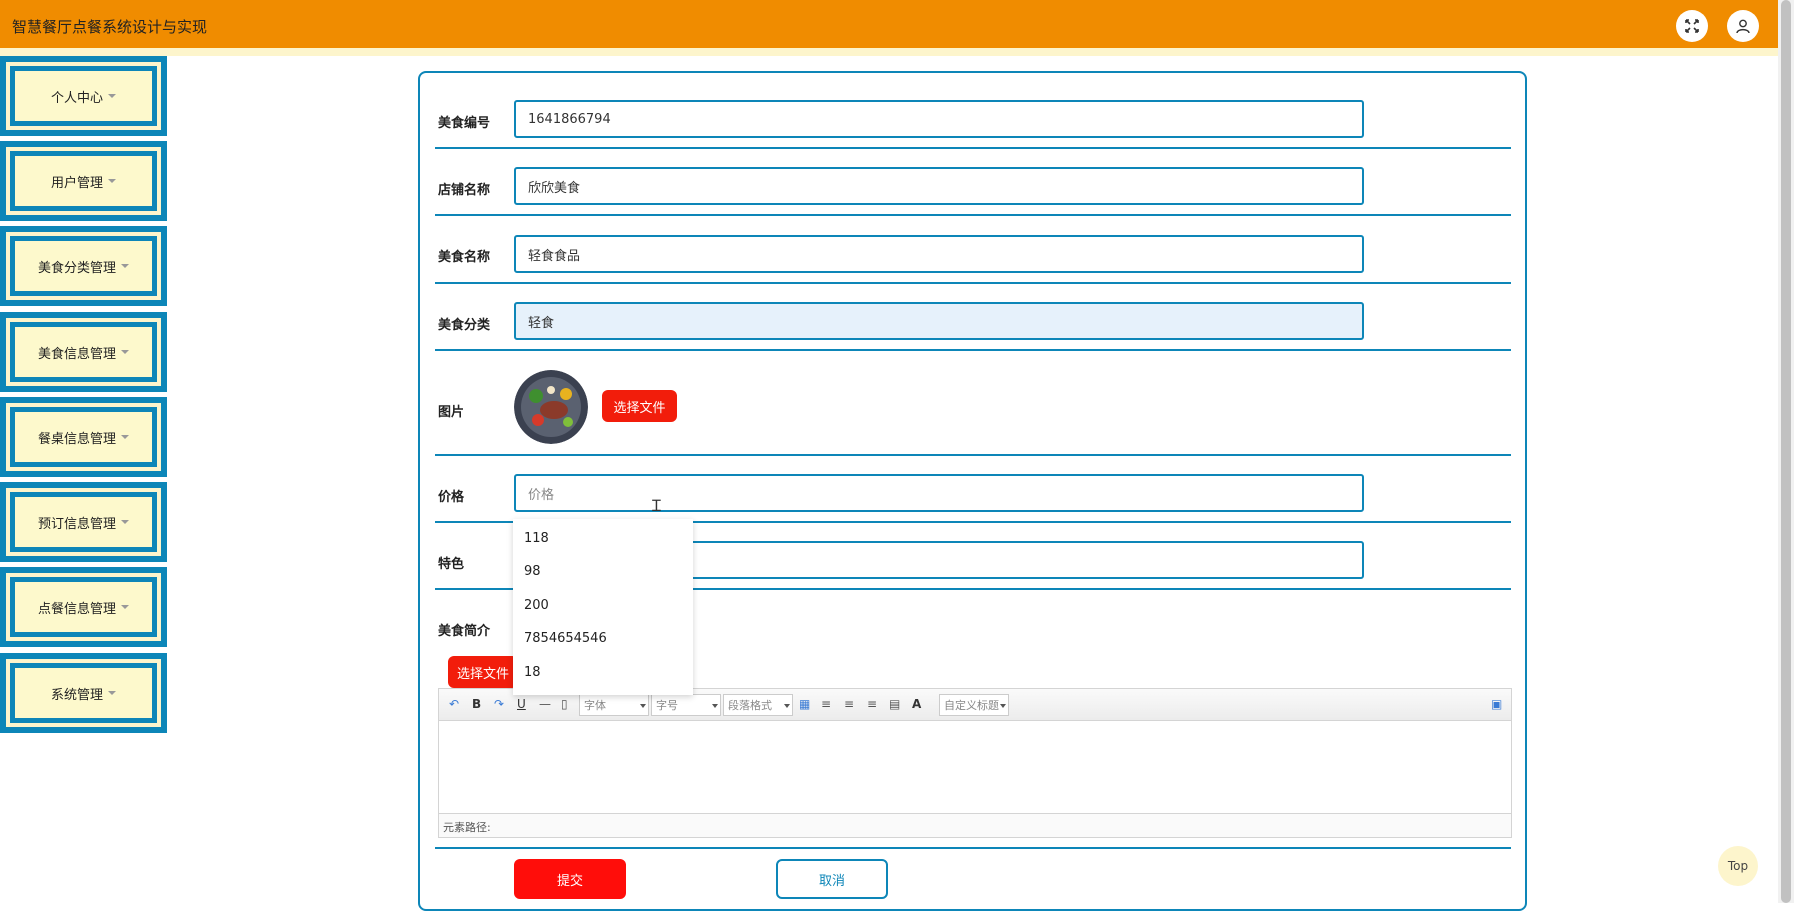 The image size is (1794, 911). What do you see at coordinates (872, 704) in the screenshot?
I see `align-center-icon: ≡` at bounding box center [872, 704].